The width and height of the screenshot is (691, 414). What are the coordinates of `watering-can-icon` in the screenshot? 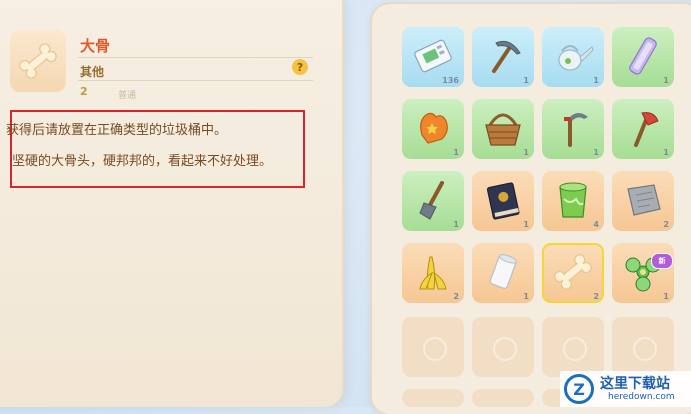 It's located at (576, 58).